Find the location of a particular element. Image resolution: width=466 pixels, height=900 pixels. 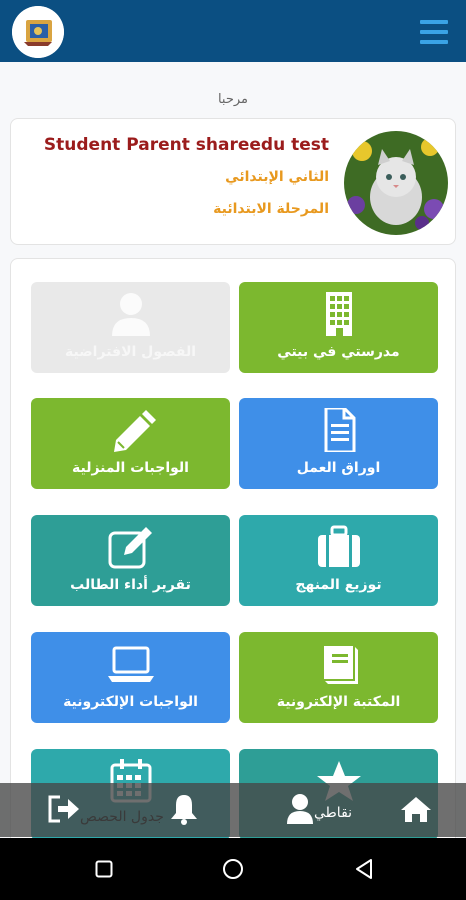

tile-e-library: المكتبة الإلكترونية is located at coordinates (338, 677).